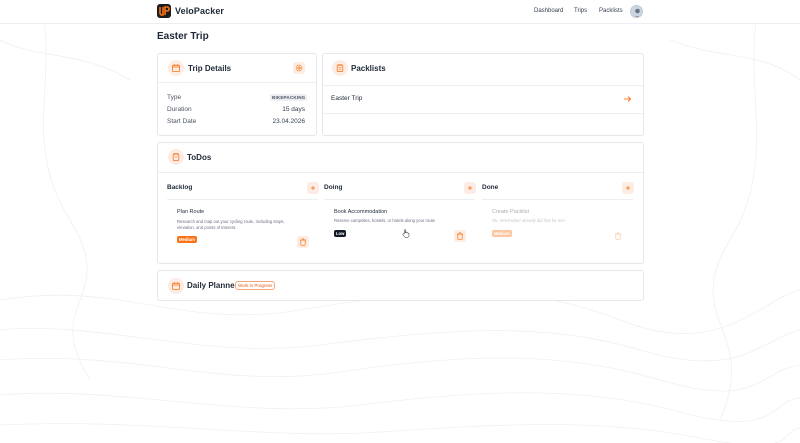  What do you see at coordinates (340, 68) in the screenshot?
I see `clipboard-icon` at bounding box center [340, 68].